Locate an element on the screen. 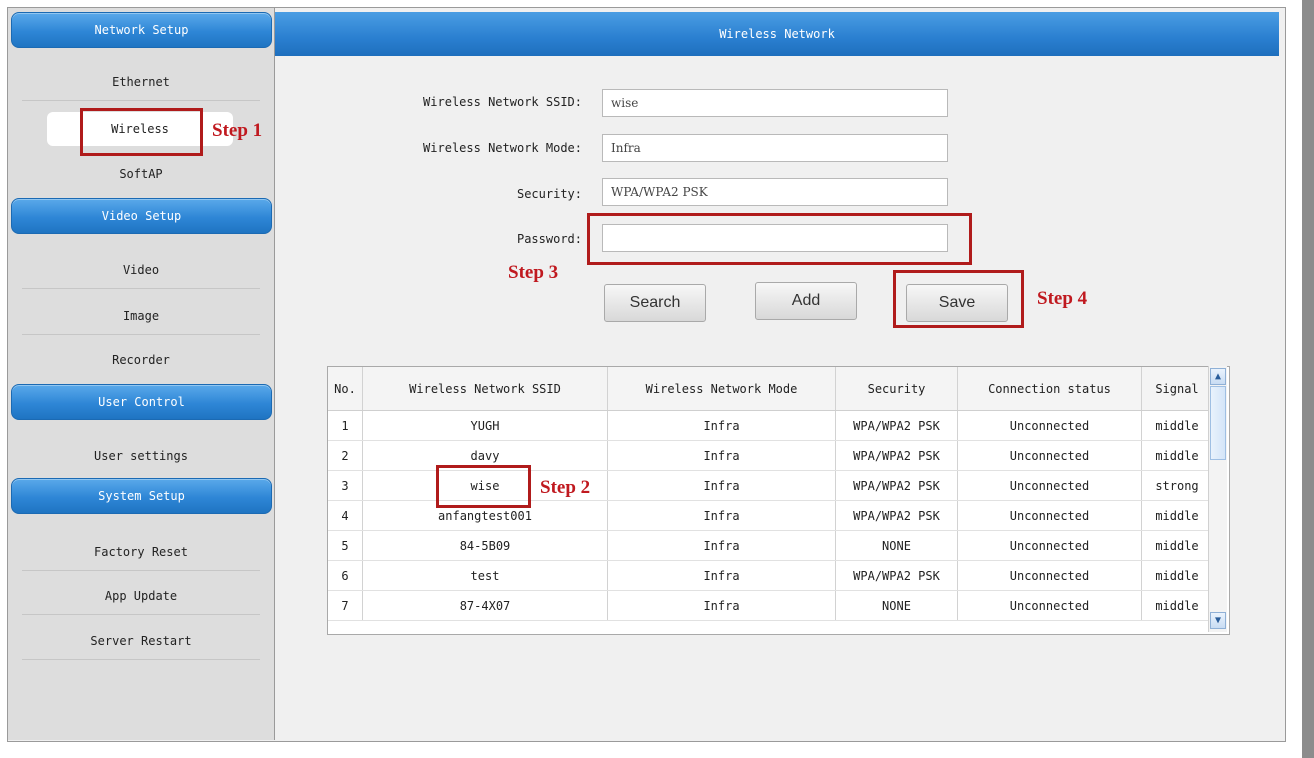 This screenshot has width=1314, height=758. sidebar-item-server-restart: Server Restart is located at coordinates (141, 641).